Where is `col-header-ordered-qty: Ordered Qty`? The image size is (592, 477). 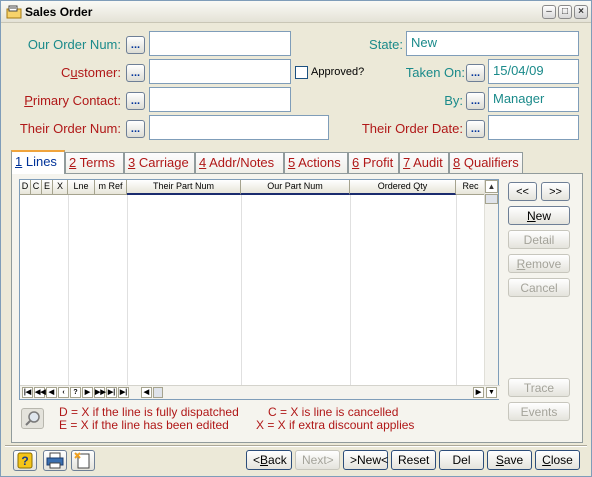
col-header-ordered-qty: Ordered Qty is located at coordinates (403, 187).